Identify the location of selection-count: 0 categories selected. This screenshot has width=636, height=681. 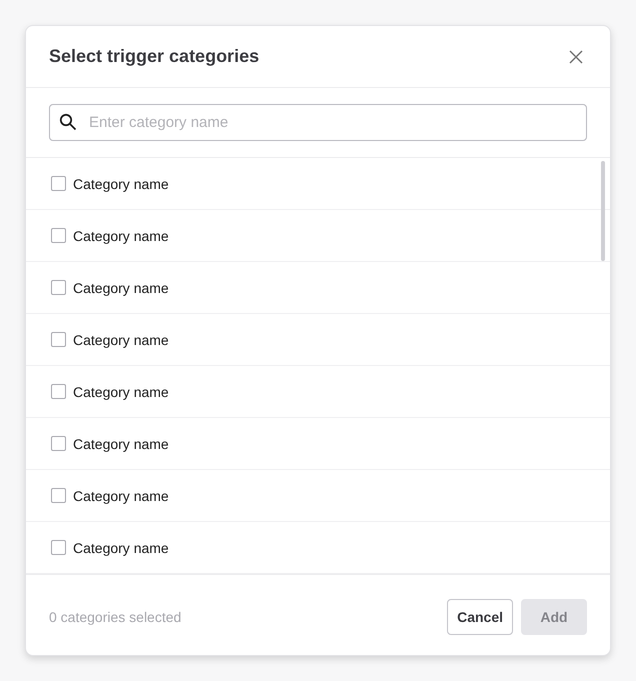
(115, 616).